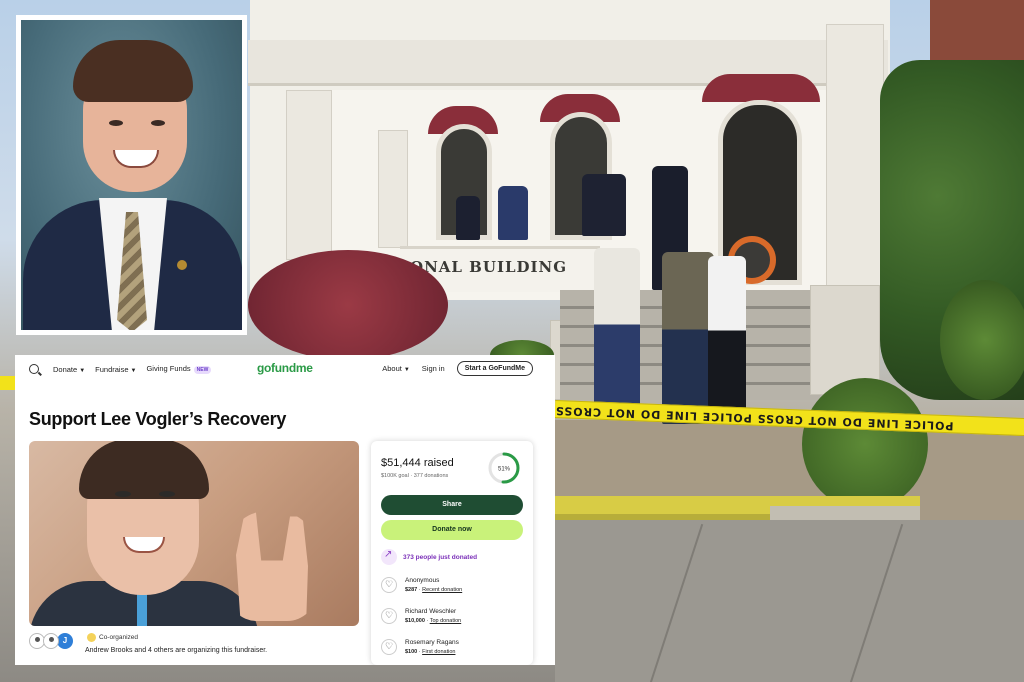  What do you see at coordinates (452, 530) in the screenshot?
I see `donate-now-button: Donate now` at bounding box center [452, 530].